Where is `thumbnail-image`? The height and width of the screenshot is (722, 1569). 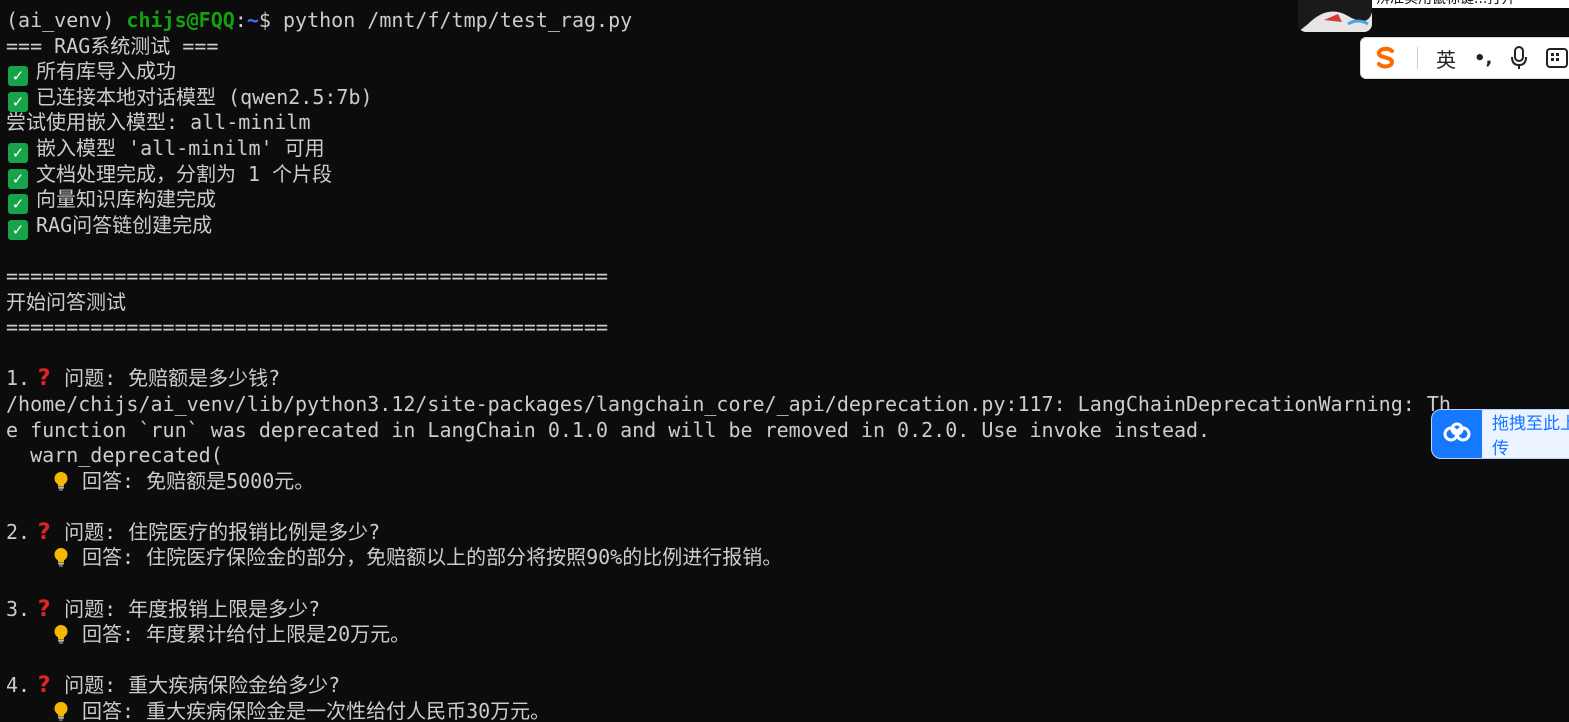 thumbnail-image is located at coordinates (1335, 16).